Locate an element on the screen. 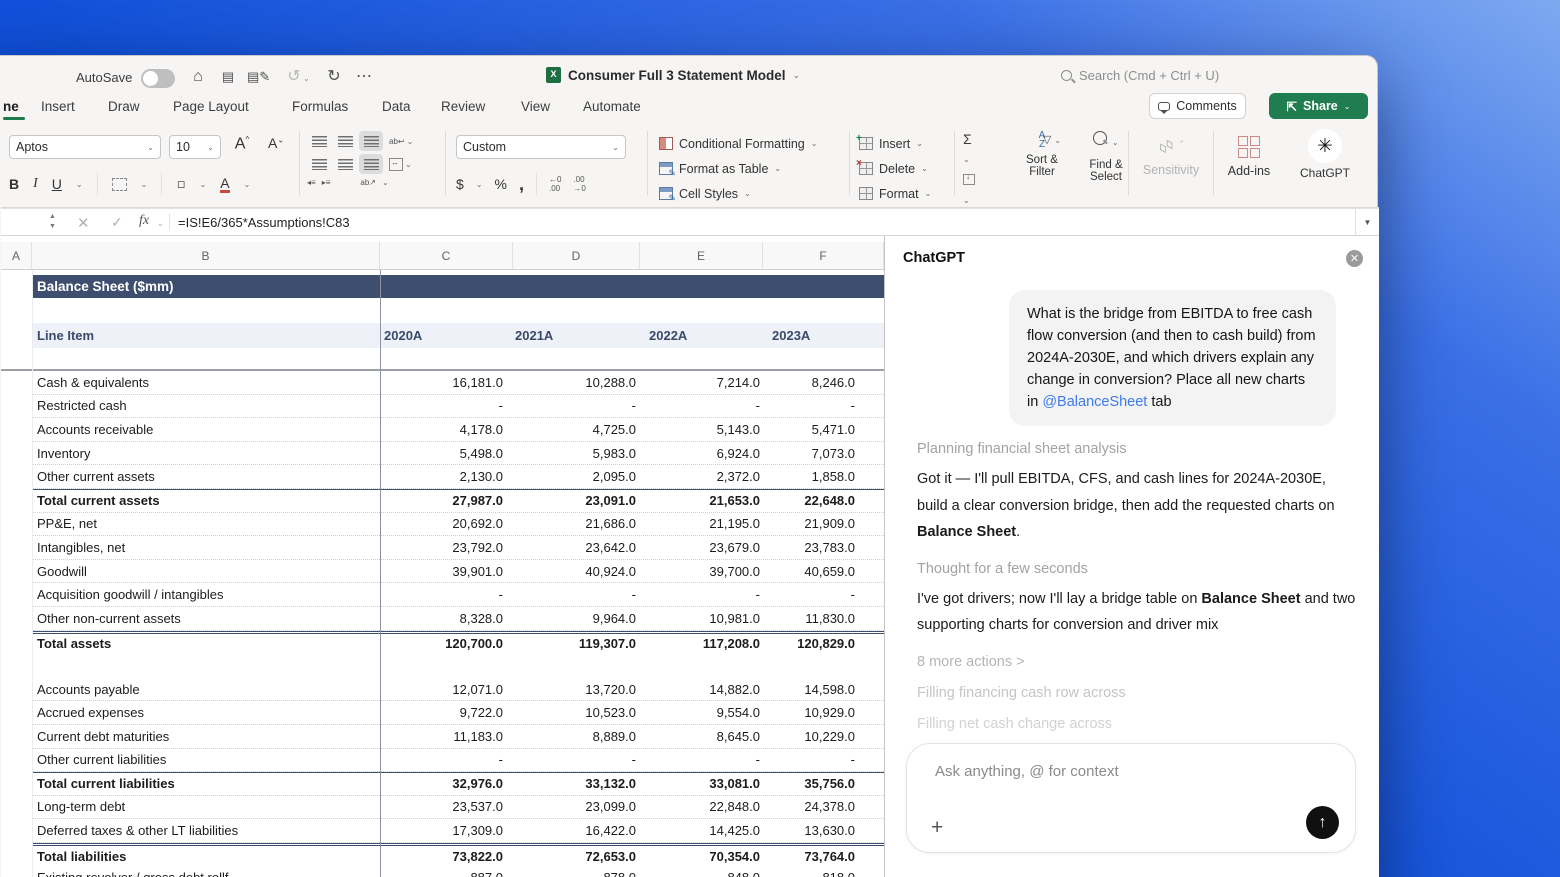  sheet-cell-value: 23,537.0 is located at coordinates (446, 806).